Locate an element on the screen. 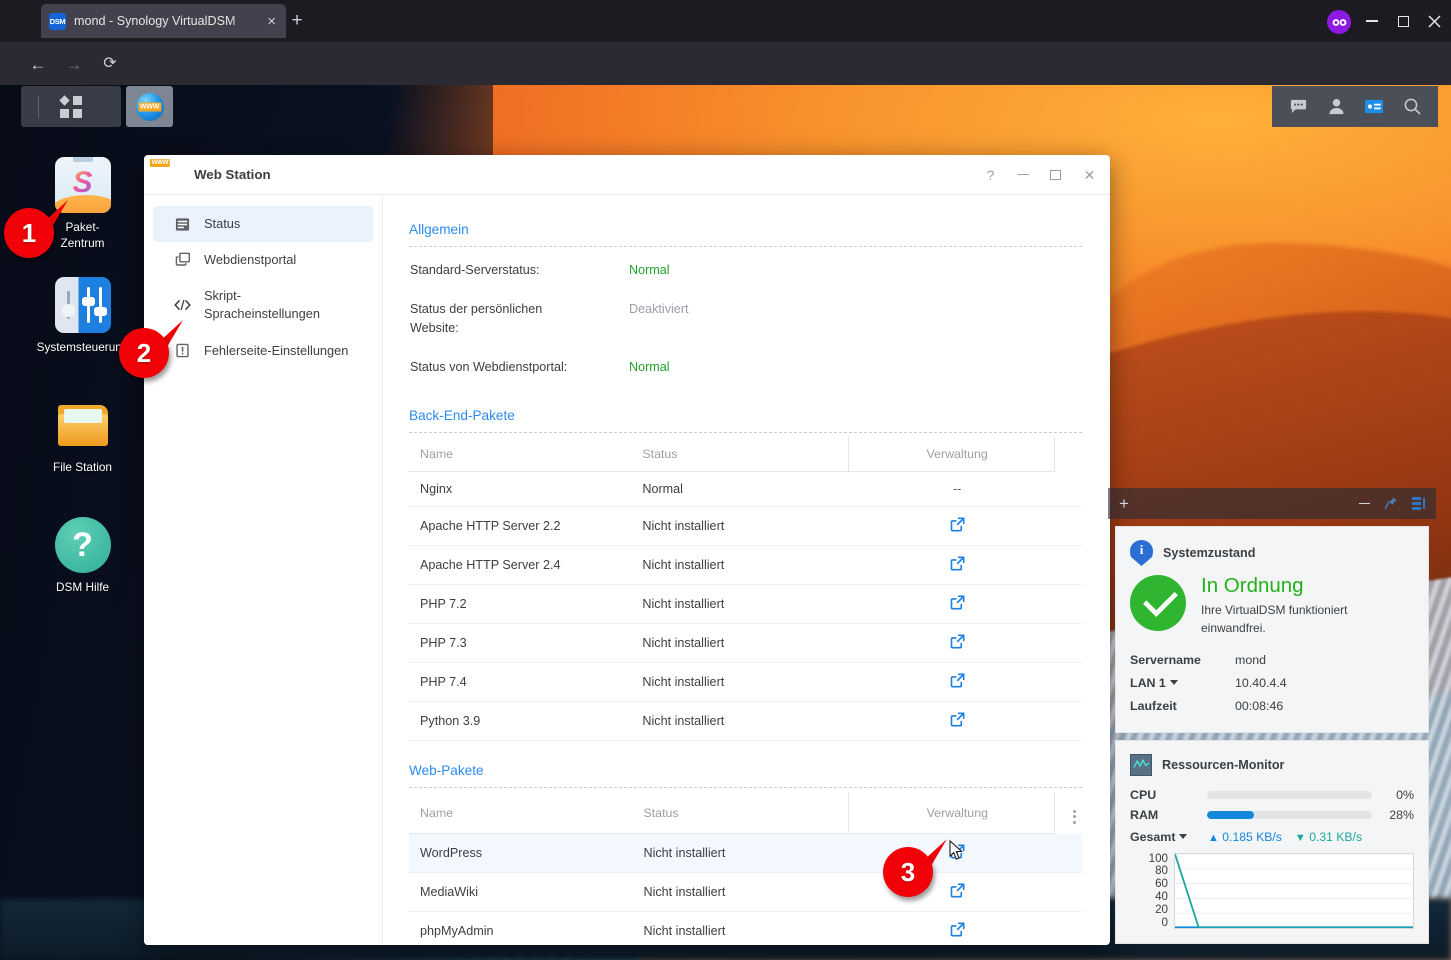 The height and width of the screenshot is (960, 1451). table-row: Python 3.9 Nicht installiert is located at coordinates (745, 721).